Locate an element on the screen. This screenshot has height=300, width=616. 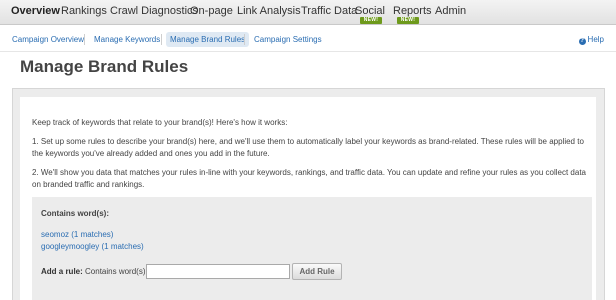
add-rule-label: Add a rule: Contains word(s) is located at coordinates (93, 271).